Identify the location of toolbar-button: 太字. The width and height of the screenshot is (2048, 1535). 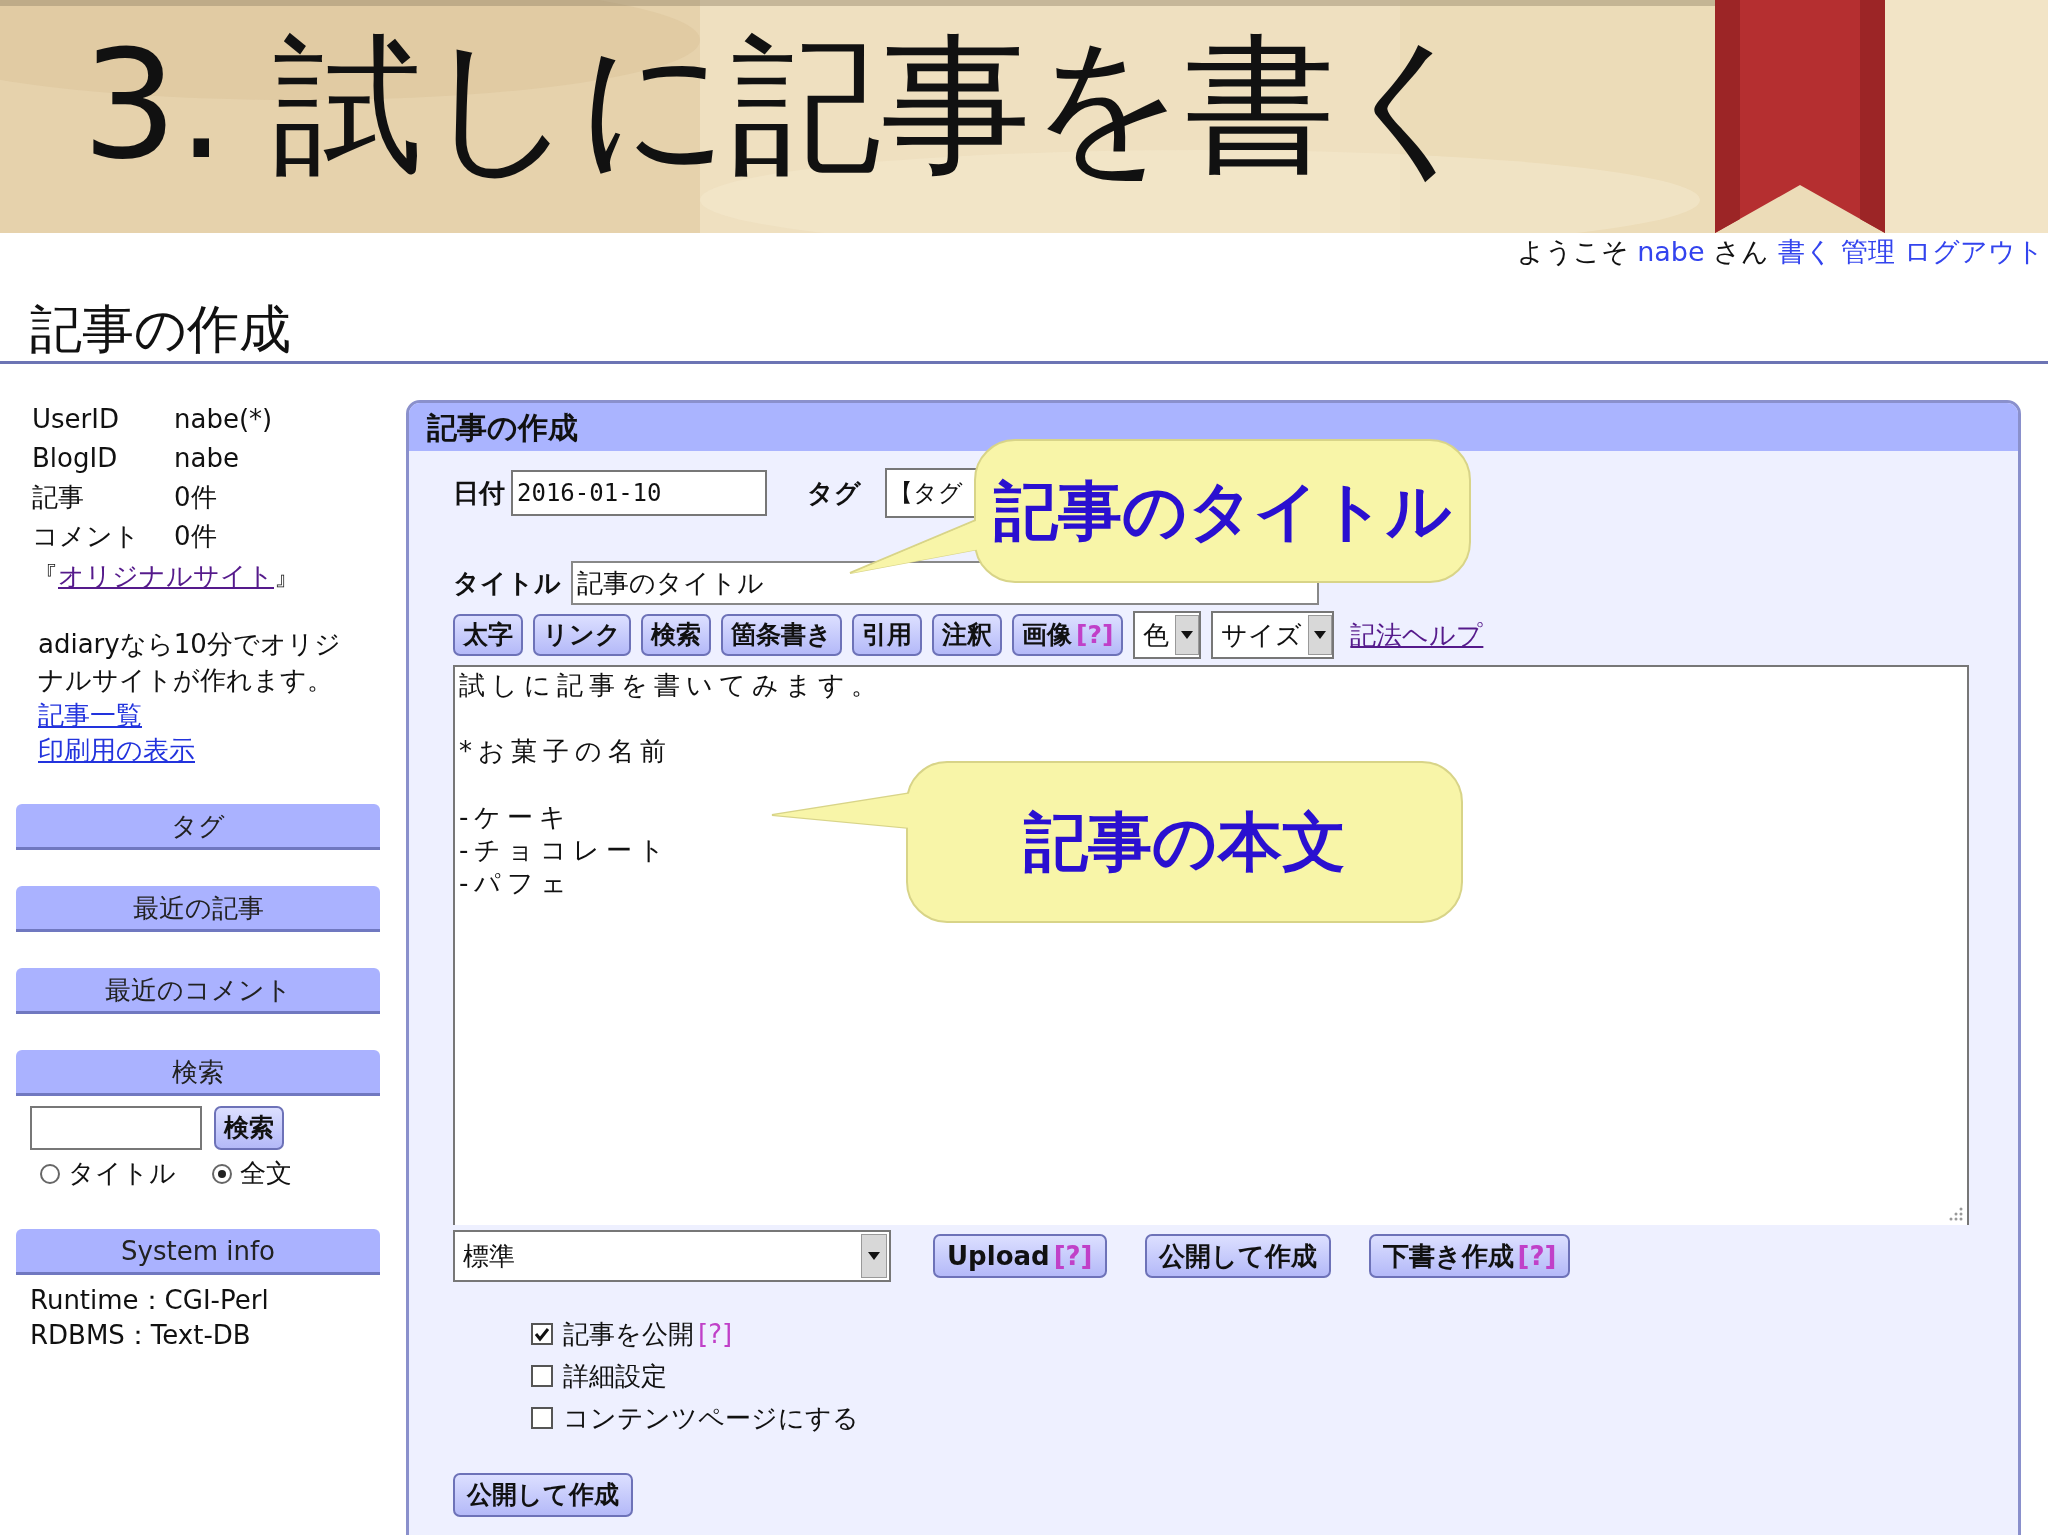
(488, 635).